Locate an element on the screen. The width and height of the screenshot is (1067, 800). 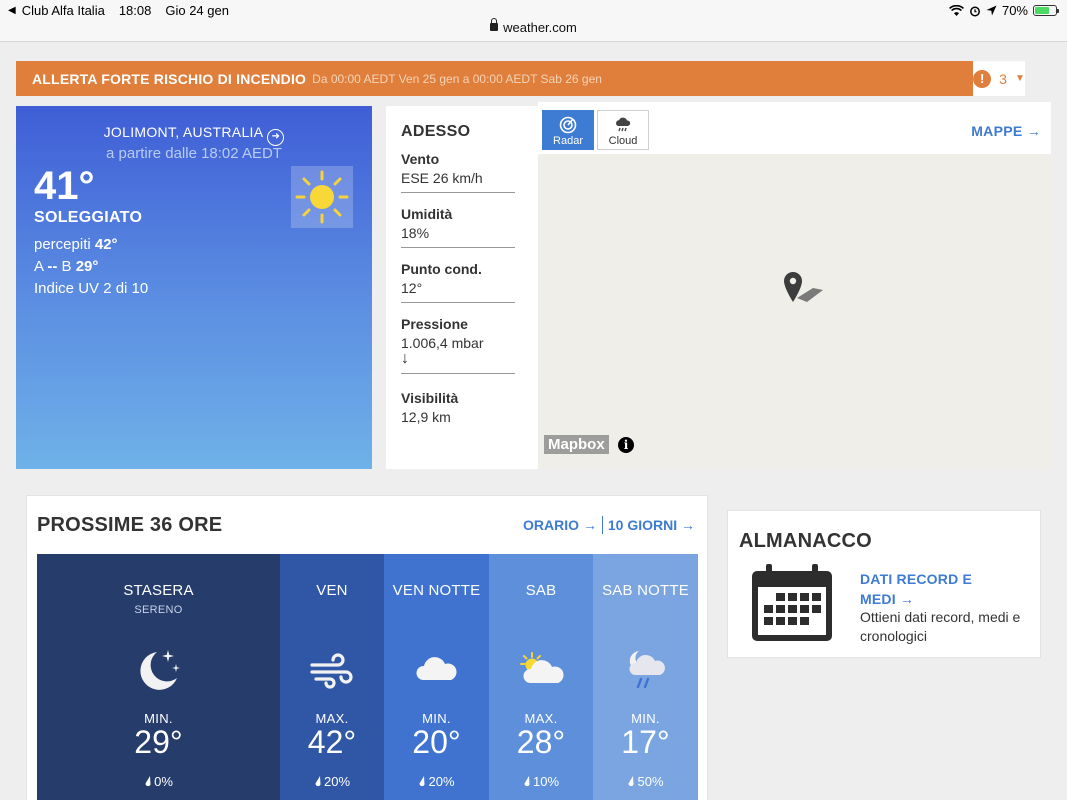
status-right: 70% is located at coordinates (1004, 10).